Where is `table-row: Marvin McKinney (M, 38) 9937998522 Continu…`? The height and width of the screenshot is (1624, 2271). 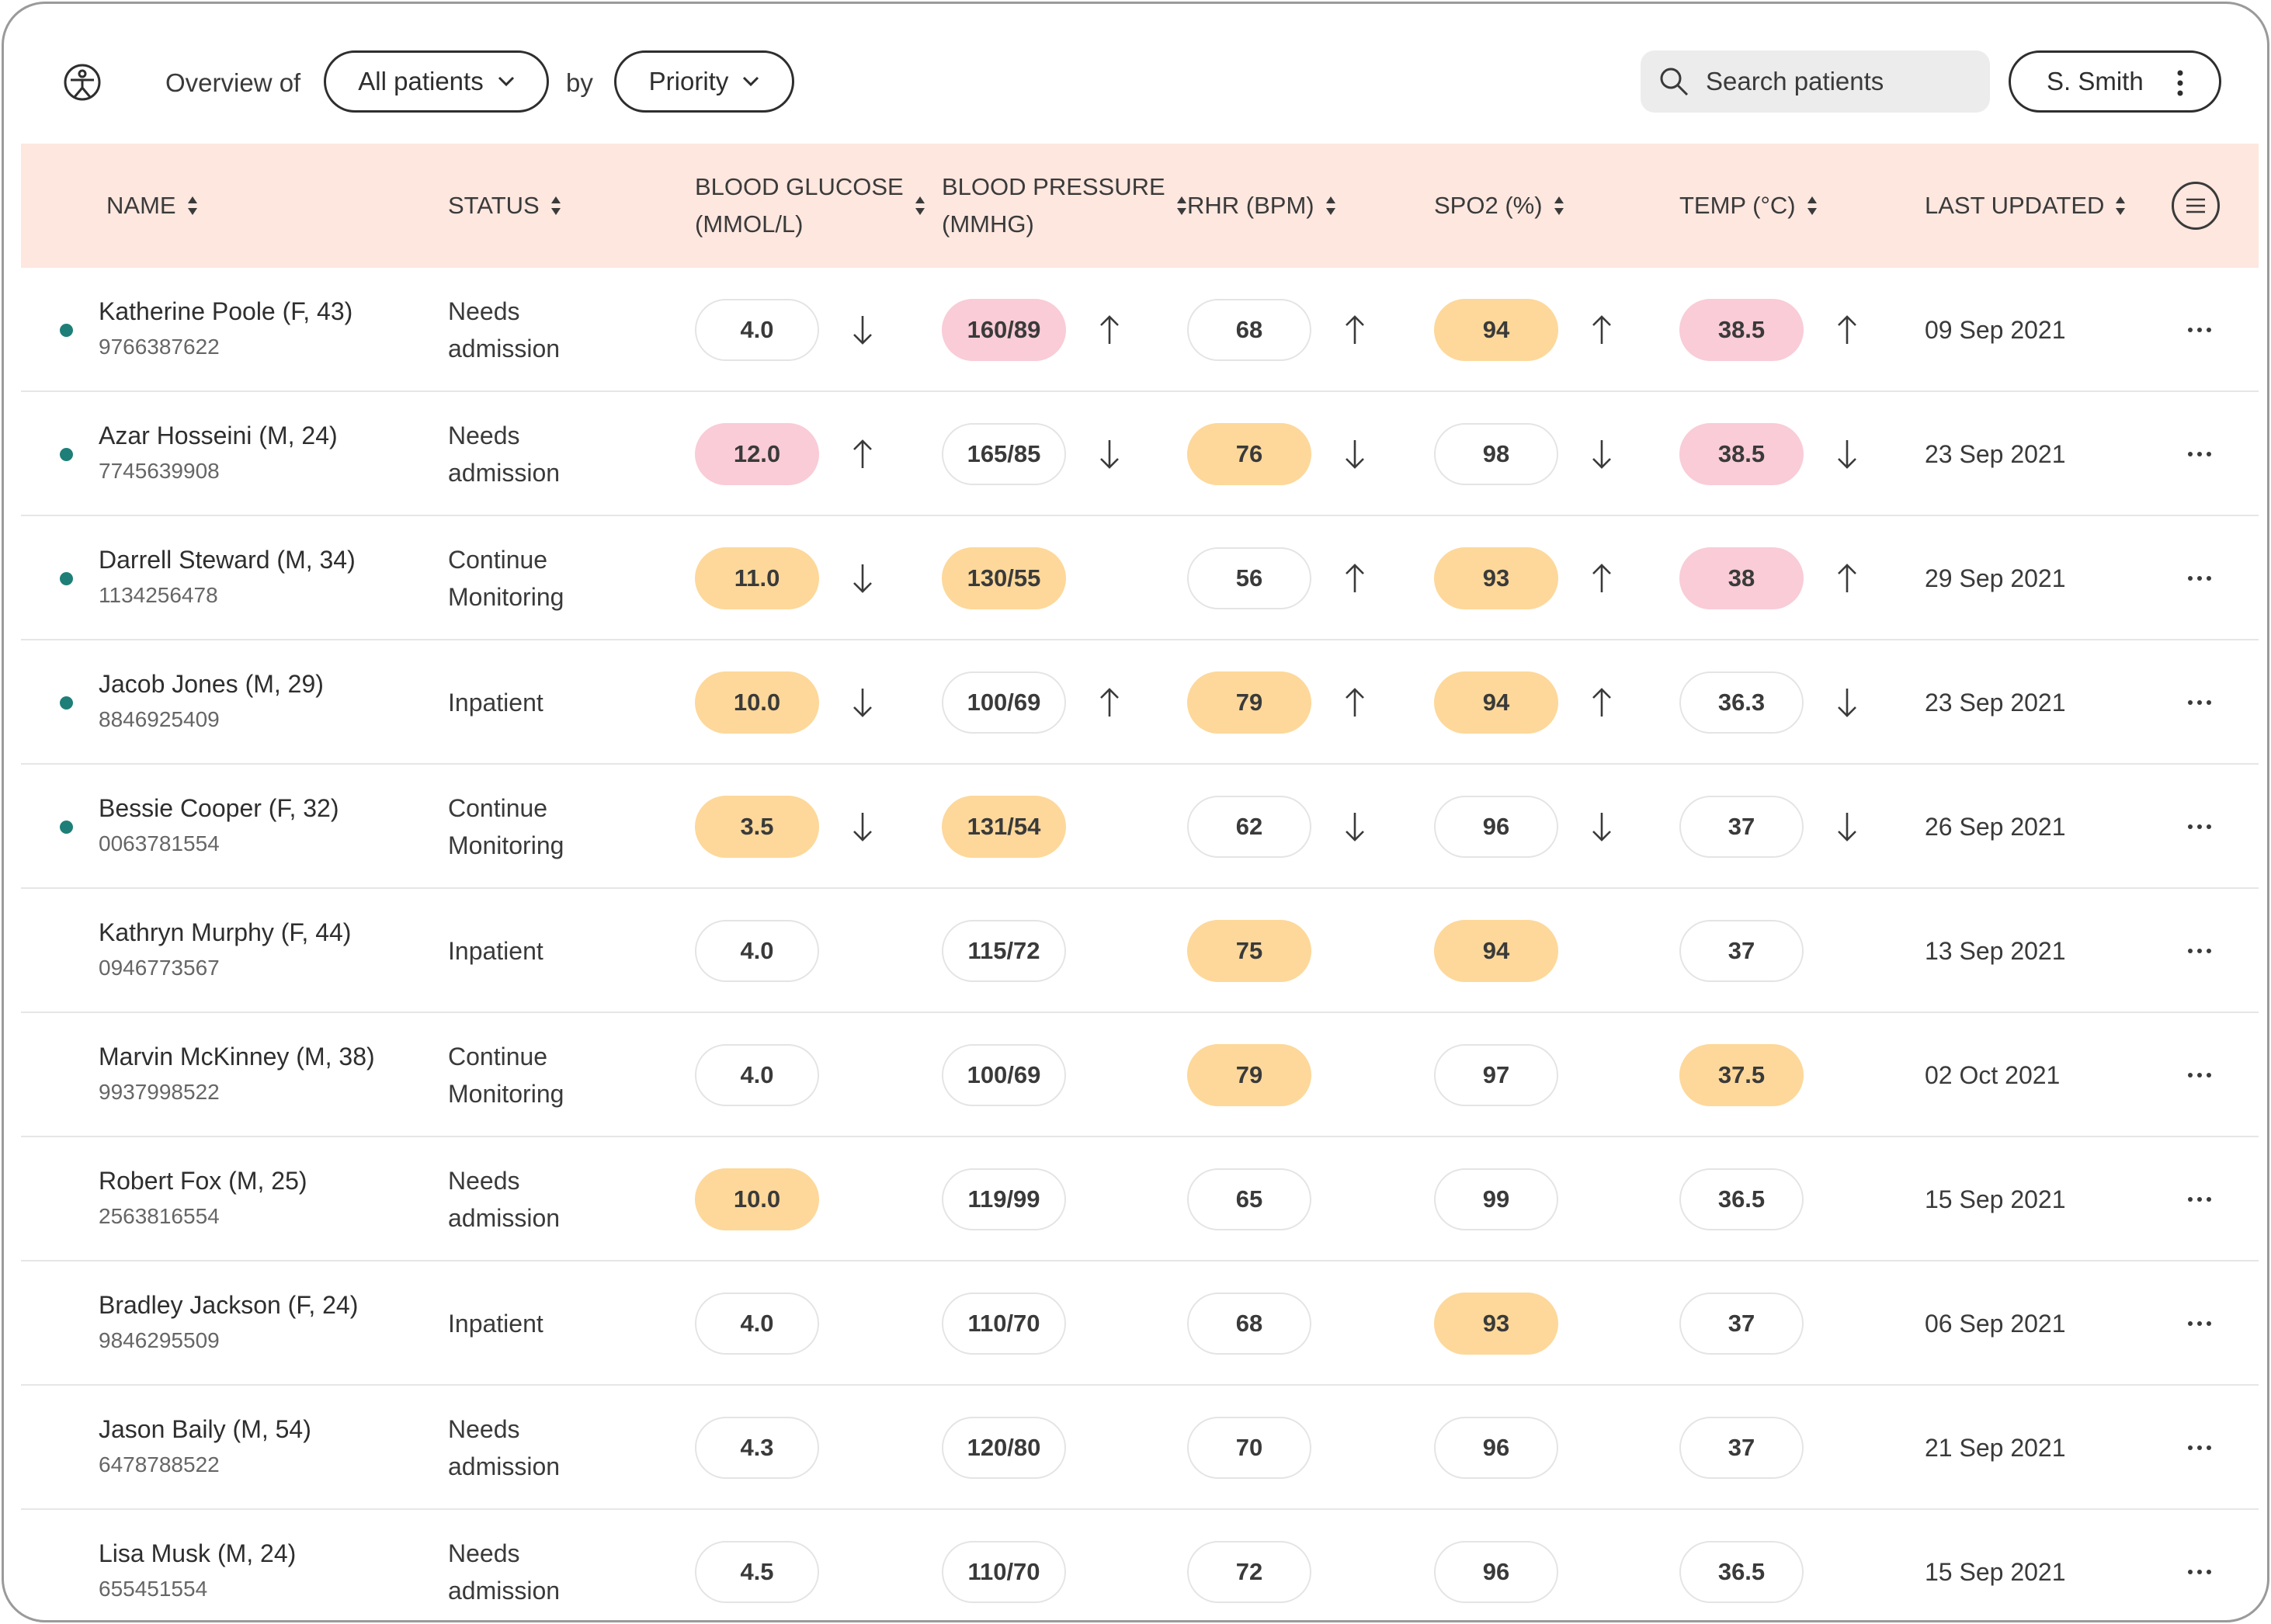
table-row: Marvin McKinney (M, 38) 9937998522 Continu… is located at coordinates (1140, 1075).